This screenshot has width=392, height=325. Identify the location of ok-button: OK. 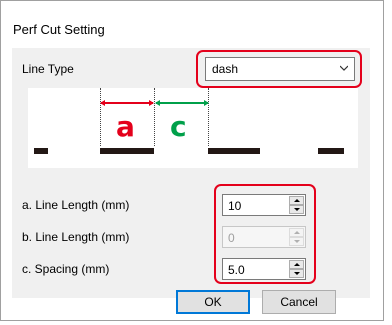
(213, 302).